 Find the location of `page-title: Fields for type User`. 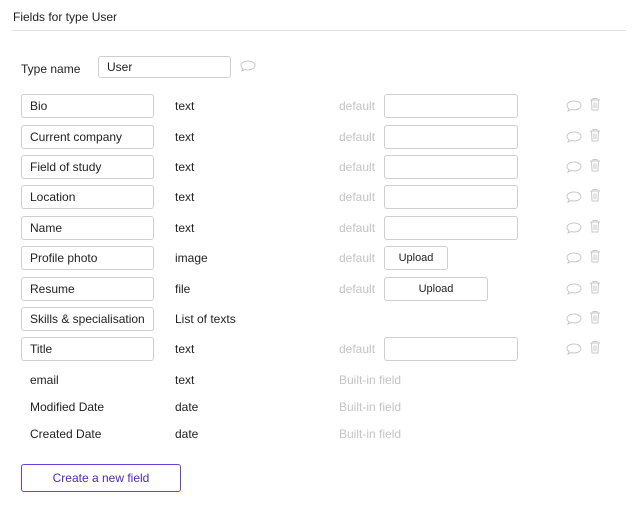

page-title: Fields for type User is located at coordinates (65, 17).